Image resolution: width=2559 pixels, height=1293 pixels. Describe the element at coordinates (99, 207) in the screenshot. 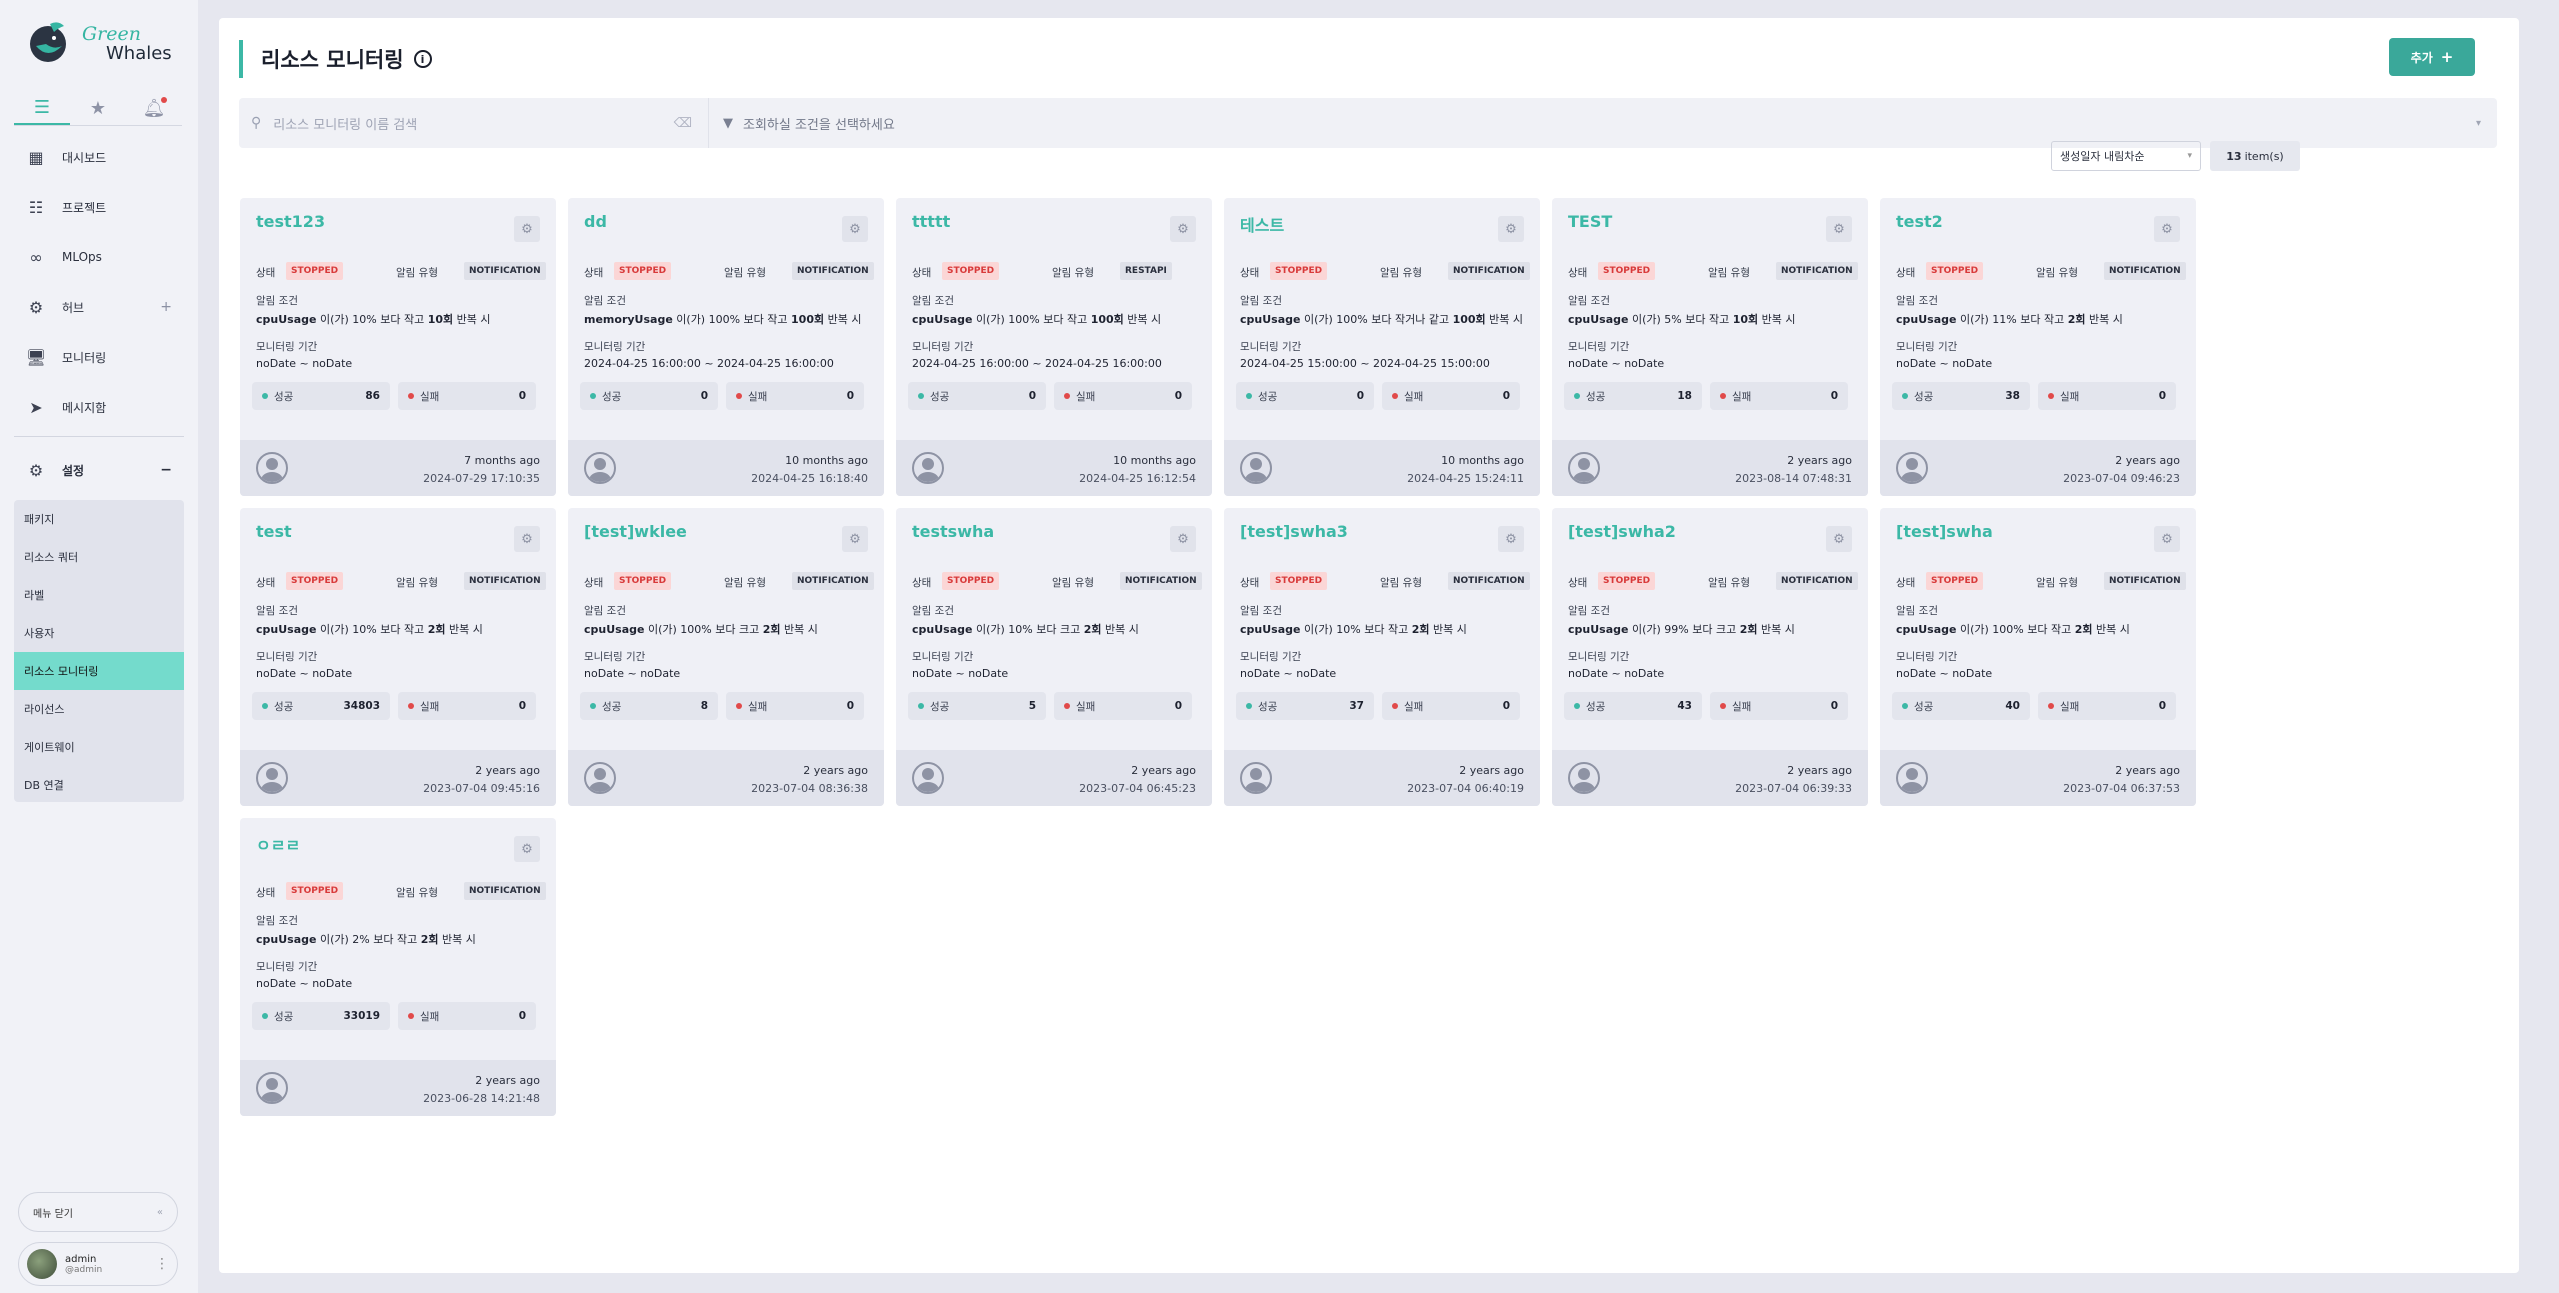

I see `sidebar-item-project: ☷ 프로젝트` at that location.